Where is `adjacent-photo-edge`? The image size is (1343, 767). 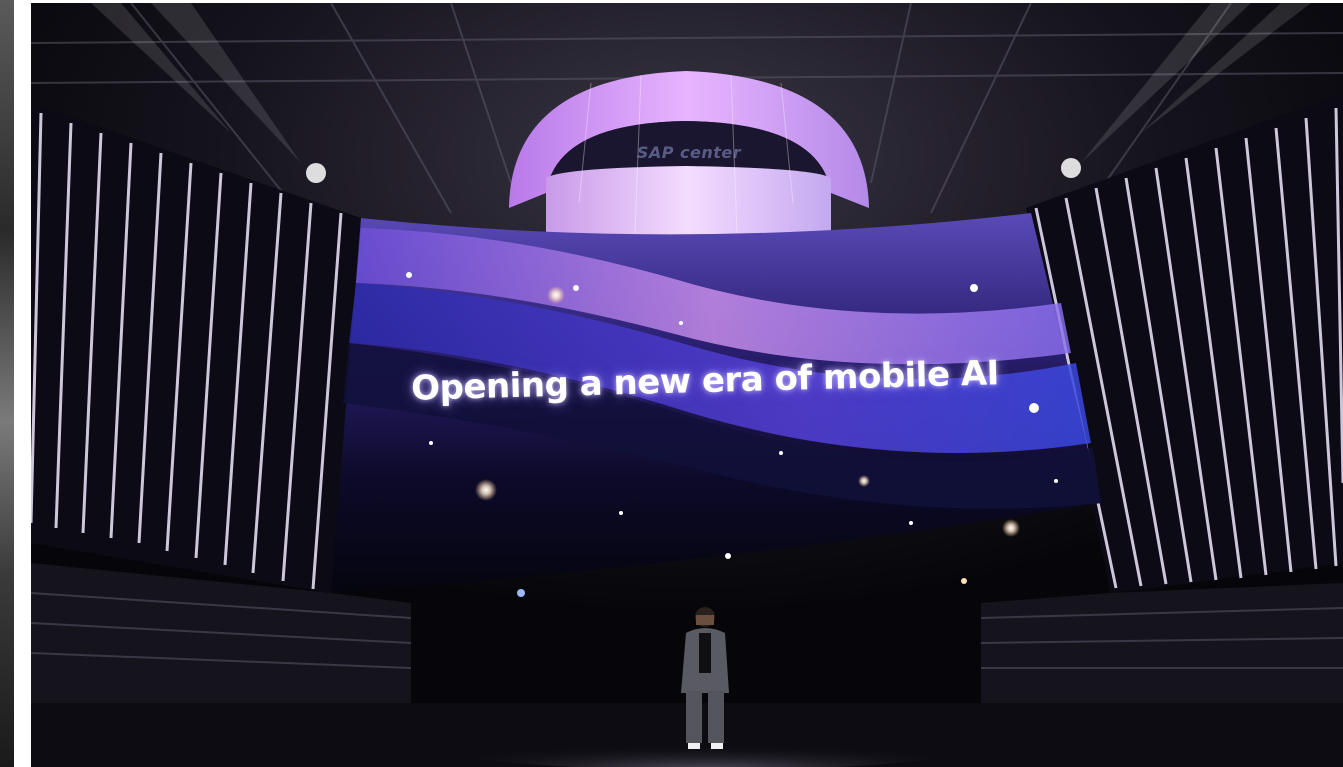
adjacent-photo-edge is located at coordinates (7, 383).